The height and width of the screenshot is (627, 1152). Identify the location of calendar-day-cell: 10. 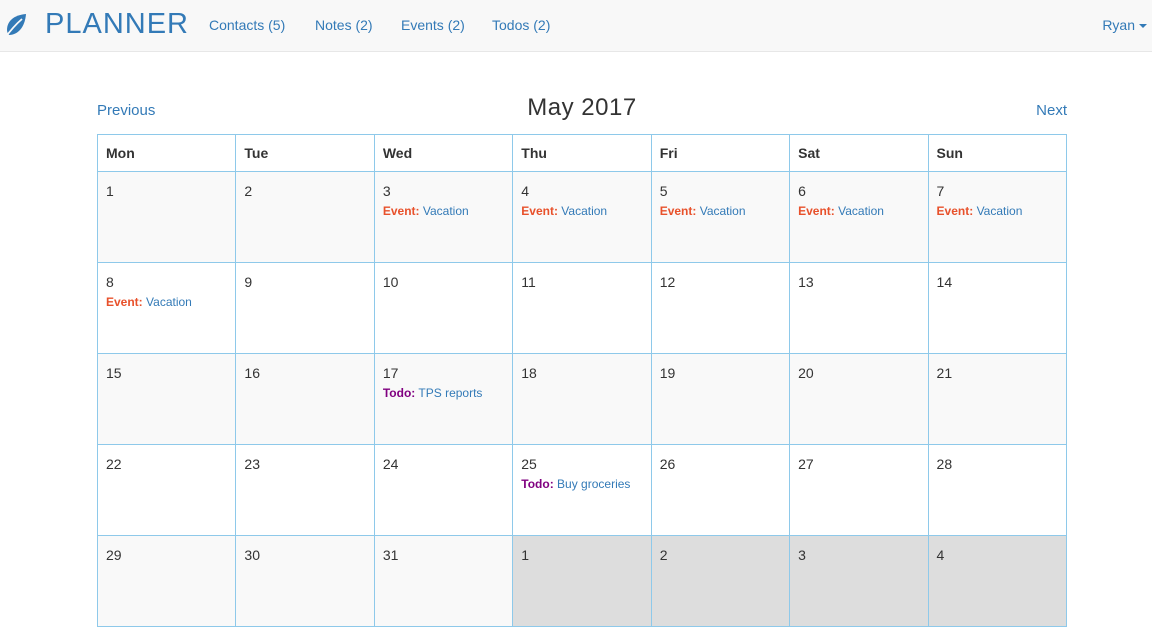
(443, 308).